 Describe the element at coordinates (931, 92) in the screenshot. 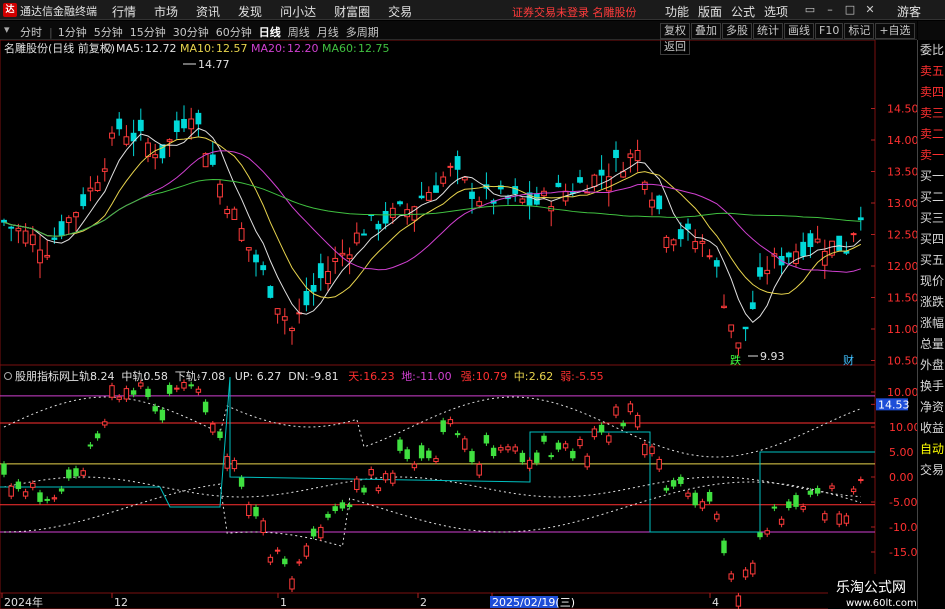

I see `sidebar-item: 卖四` at that location.